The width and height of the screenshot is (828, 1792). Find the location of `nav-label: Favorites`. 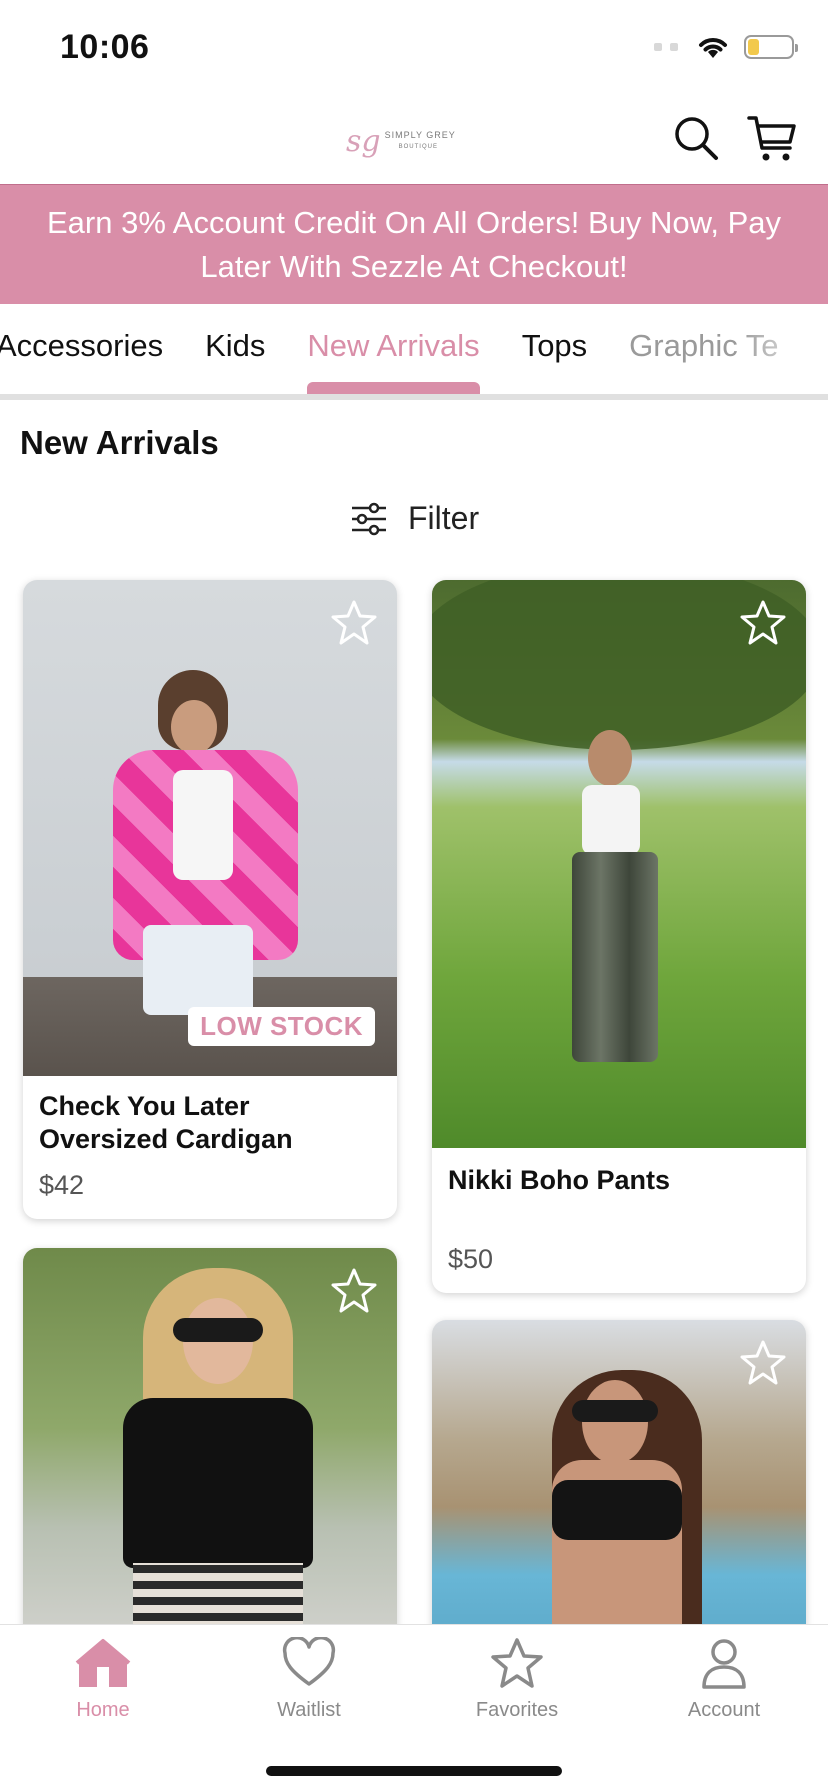

nav-label: Favorites is located at coordinates (517, 1710).